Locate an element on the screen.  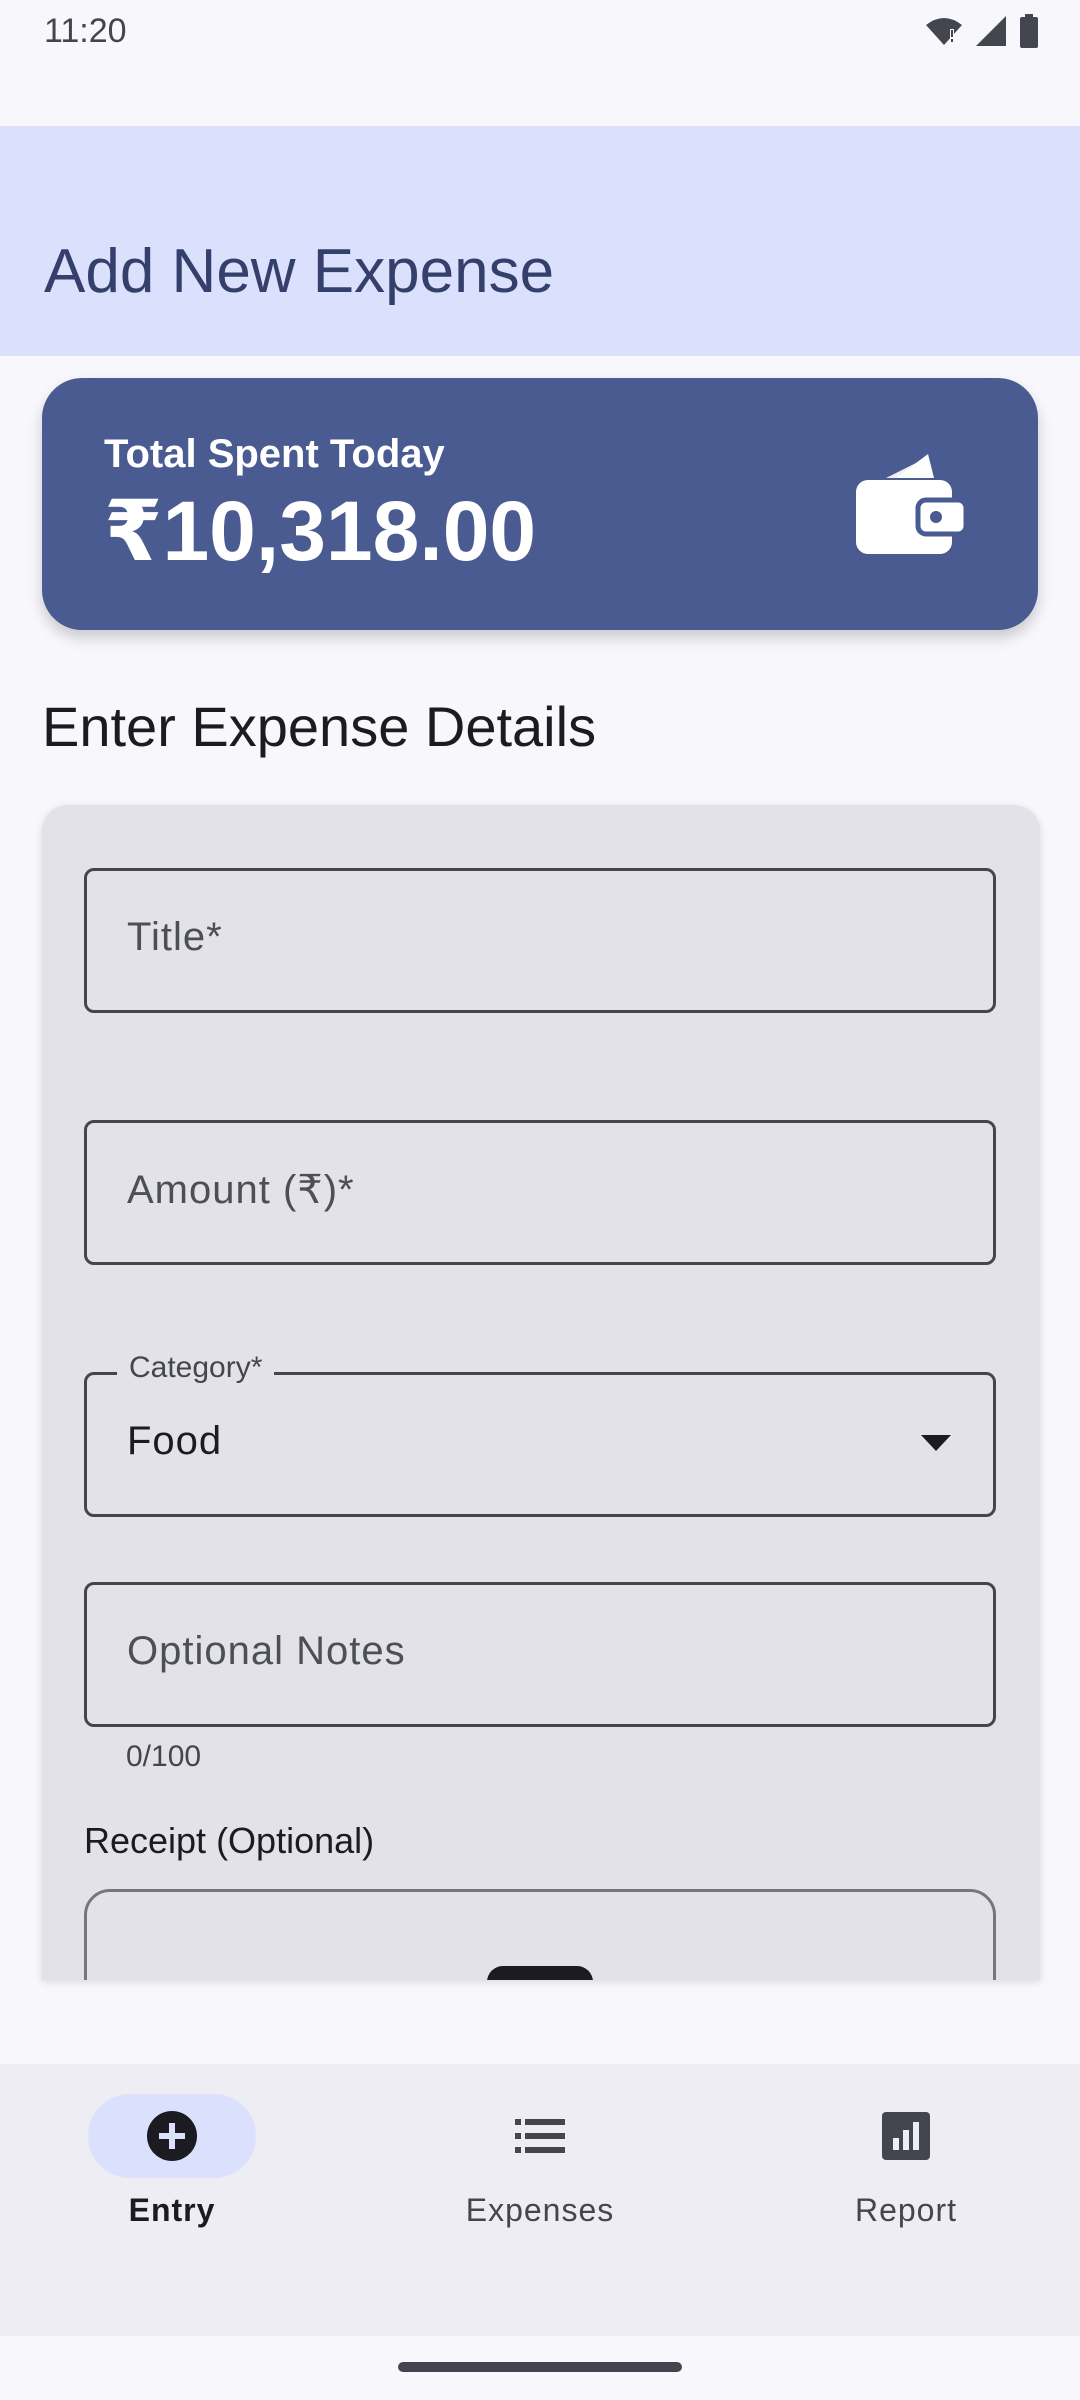
amount-placeholder: Amount (₹)* is located at coordinates (241, 1190).